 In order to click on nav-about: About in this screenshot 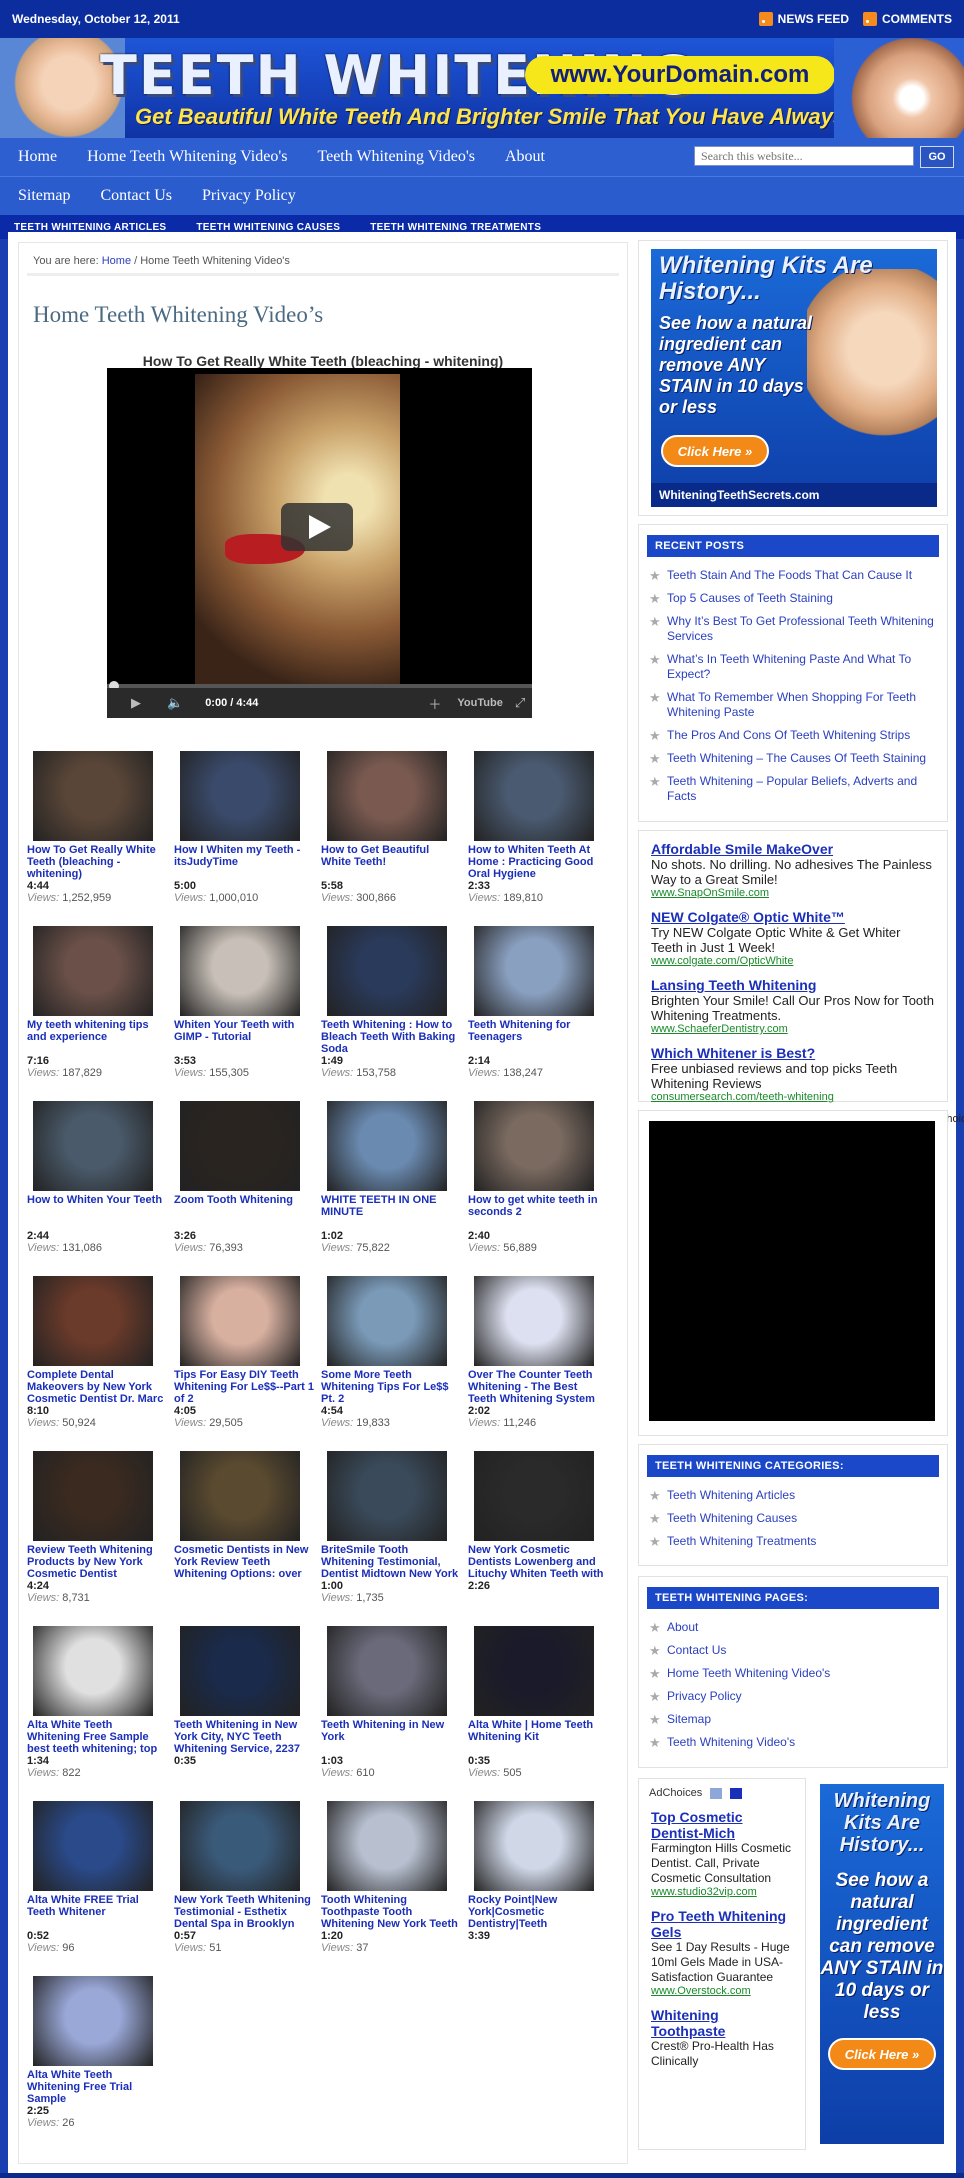, I will do `click(525, 157)`.